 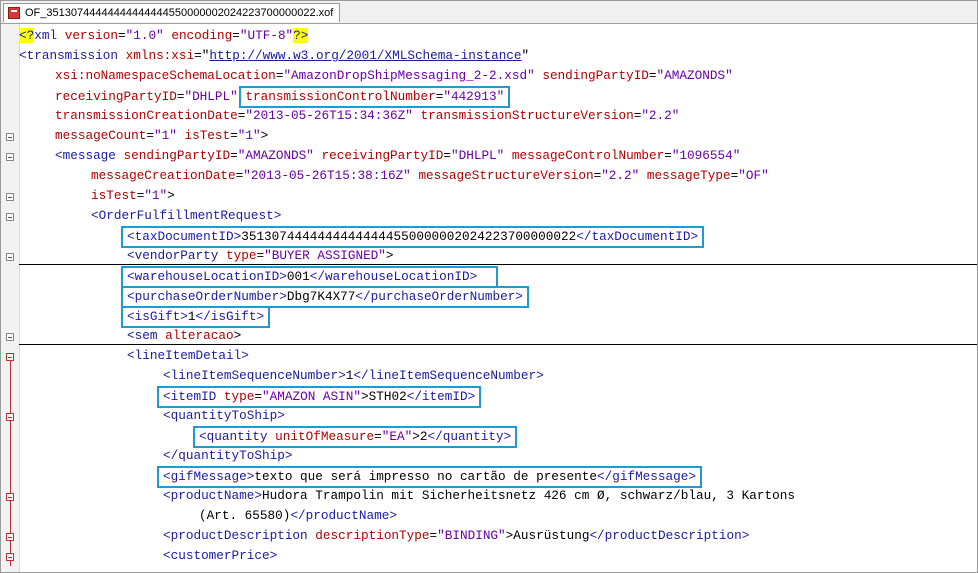 I want to click on quantity-to-ship-open-line: <quantityToShip>, so click(x=224, y=415).